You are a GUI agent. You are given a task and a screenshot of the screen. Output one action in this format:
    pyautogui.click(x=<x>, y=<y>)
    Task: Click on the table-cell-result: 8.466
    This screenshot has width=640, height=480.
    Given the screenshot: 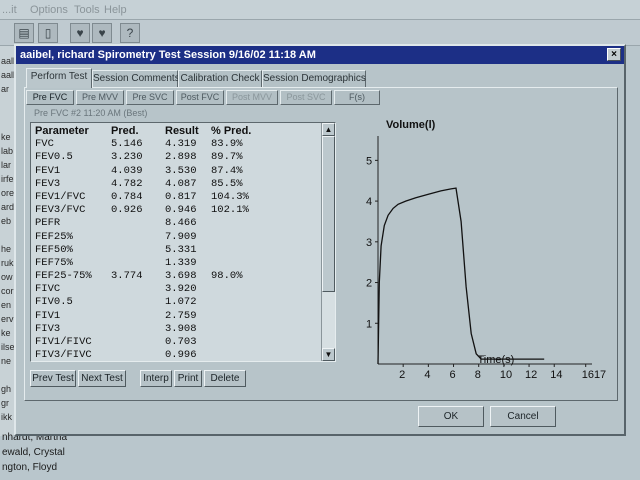 What is the action you would take?
    pyautogui.click(x=181, y=223)
    